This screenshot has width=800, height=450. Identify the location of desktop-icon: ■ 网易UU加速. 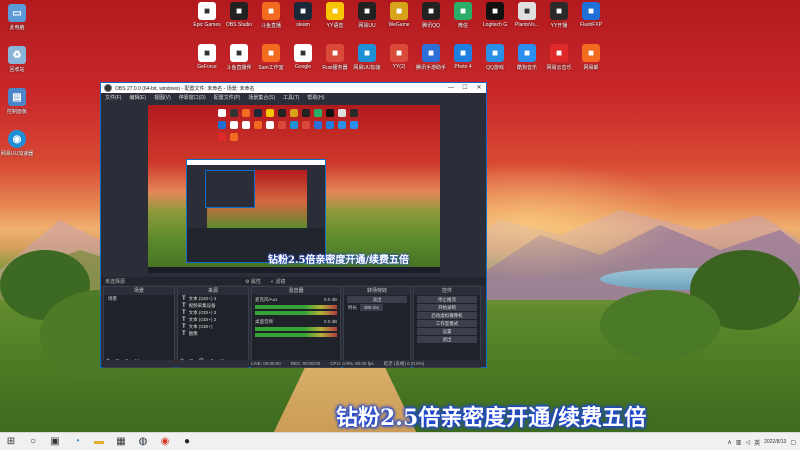
(367, 57).